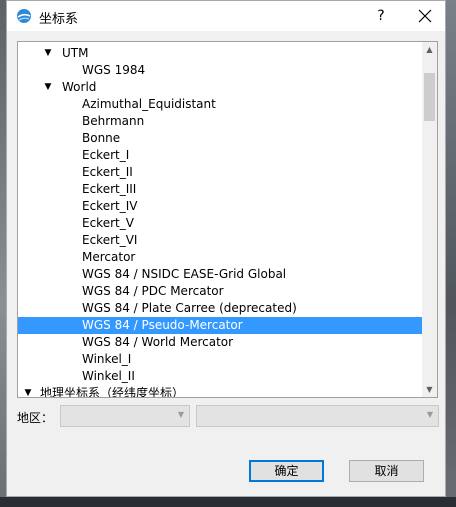 This screenshot has height=507, width=456. I want to click on vertical-scrollbar: ▲ ▼, so click(429, 219).